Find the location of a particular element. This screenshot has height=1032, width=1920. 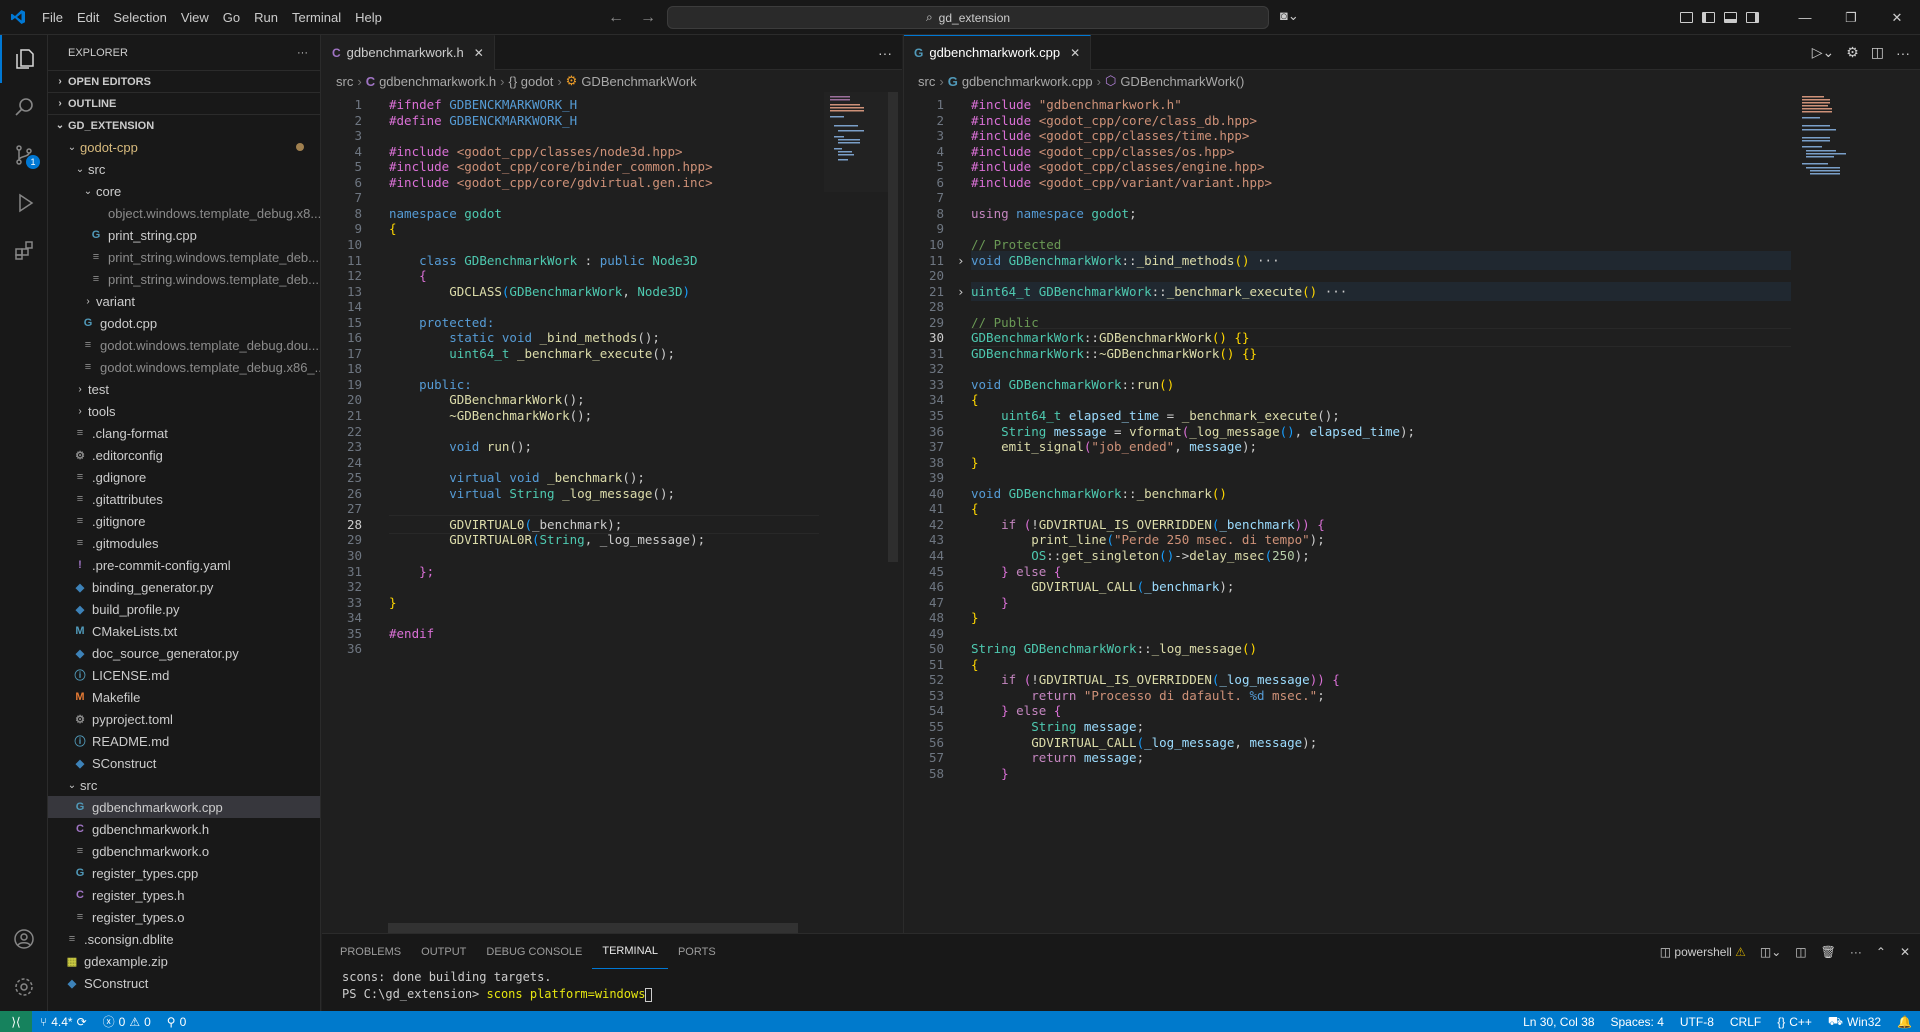

notifications-bell-icon: 🔔 is located at coordinates (1904, 1021).